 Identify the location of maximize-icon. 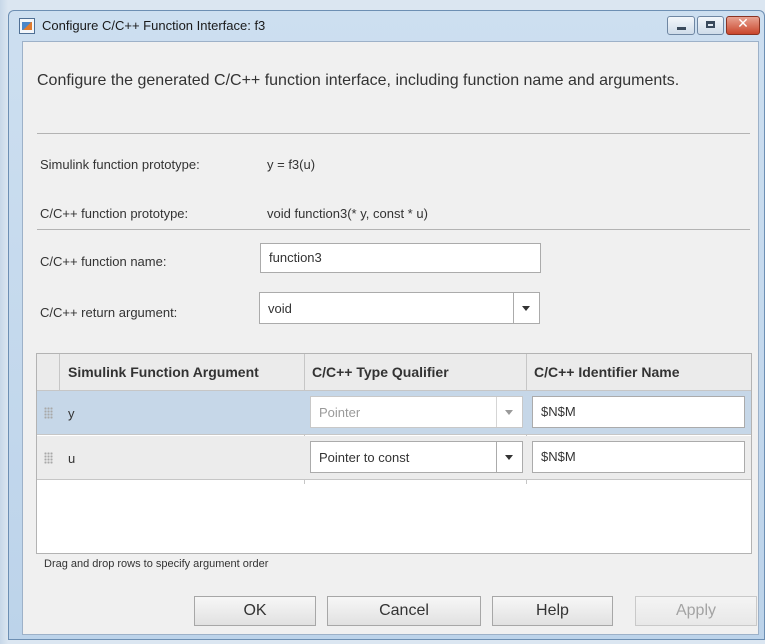
(710, 24).